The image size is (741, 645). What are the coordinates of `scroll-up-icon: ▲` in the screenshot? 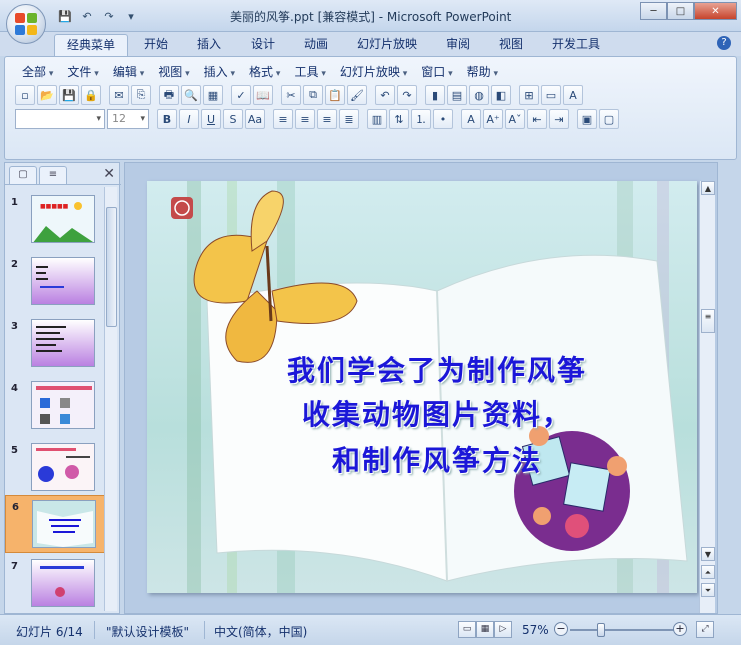 It's located at (708, 188).